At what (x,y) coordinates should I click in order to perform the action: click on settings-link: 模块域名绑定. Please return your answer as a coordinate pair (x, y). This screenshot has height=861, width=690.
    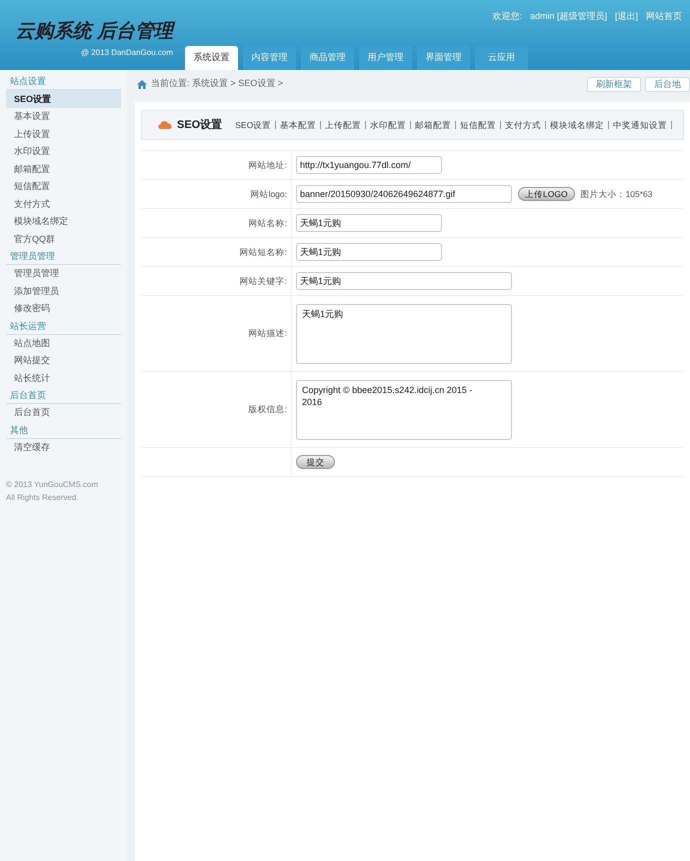
    Looking at the image, I should click on (577, 125).